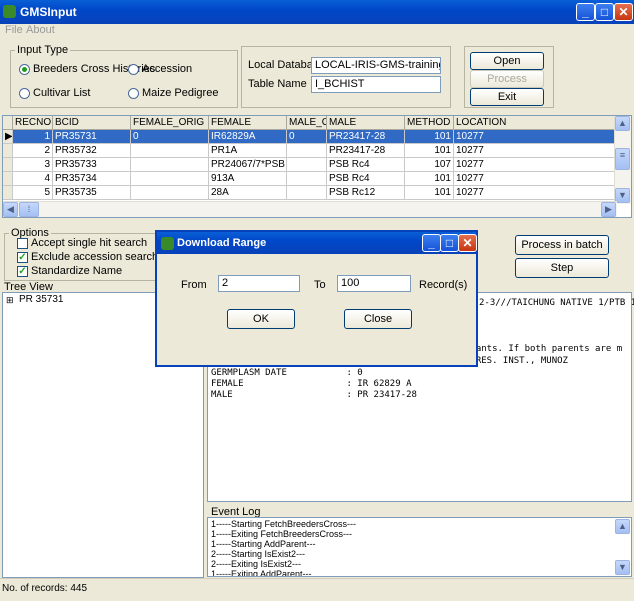  Describe the element at coordinates (40, 30) in the screenshot. I see `menu-about: About` at that location.